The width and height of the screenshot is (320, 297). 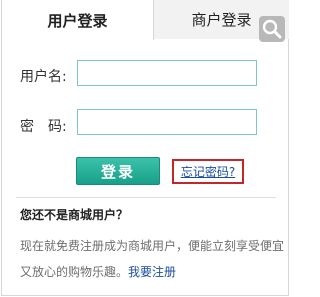 I want to click on register-link: 我要注册, so click(x=152, y=272).